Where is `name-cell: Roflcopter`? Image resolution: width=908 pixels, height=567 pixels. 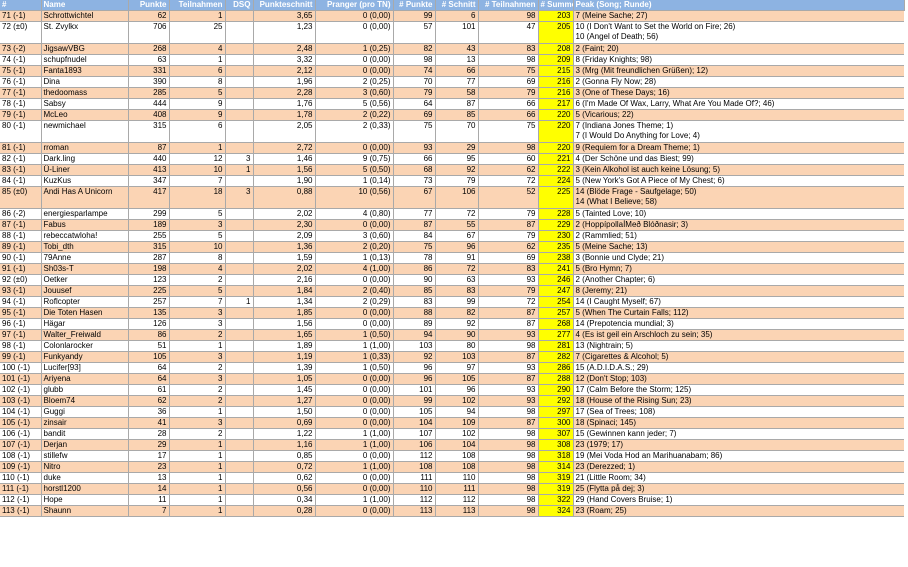 name-cell: Roflcopter is located at coordinates (85, 302).